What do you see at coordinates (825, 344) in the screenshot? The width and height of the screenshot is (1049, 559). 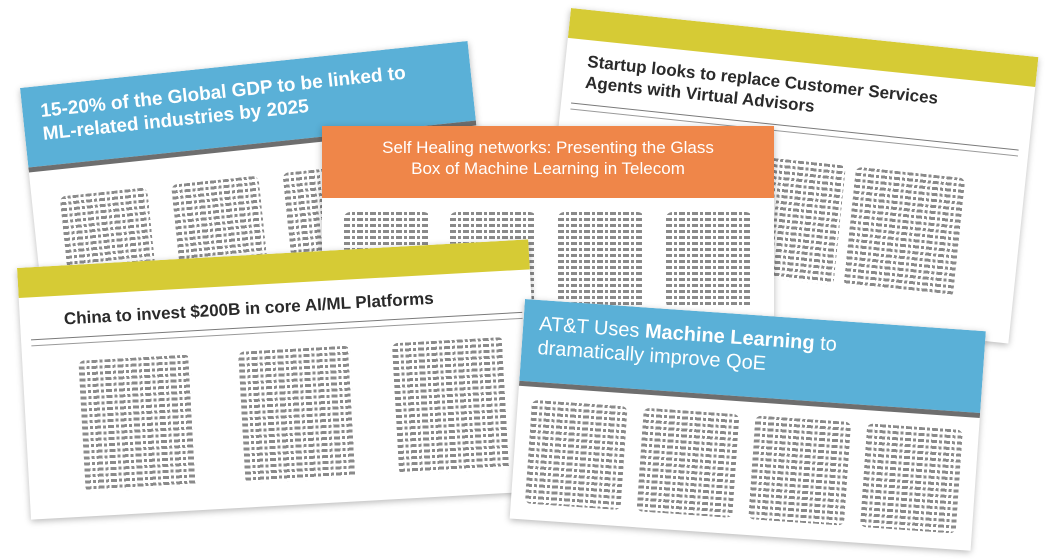 I see `title-text: to` at bounding box center [825, 344].